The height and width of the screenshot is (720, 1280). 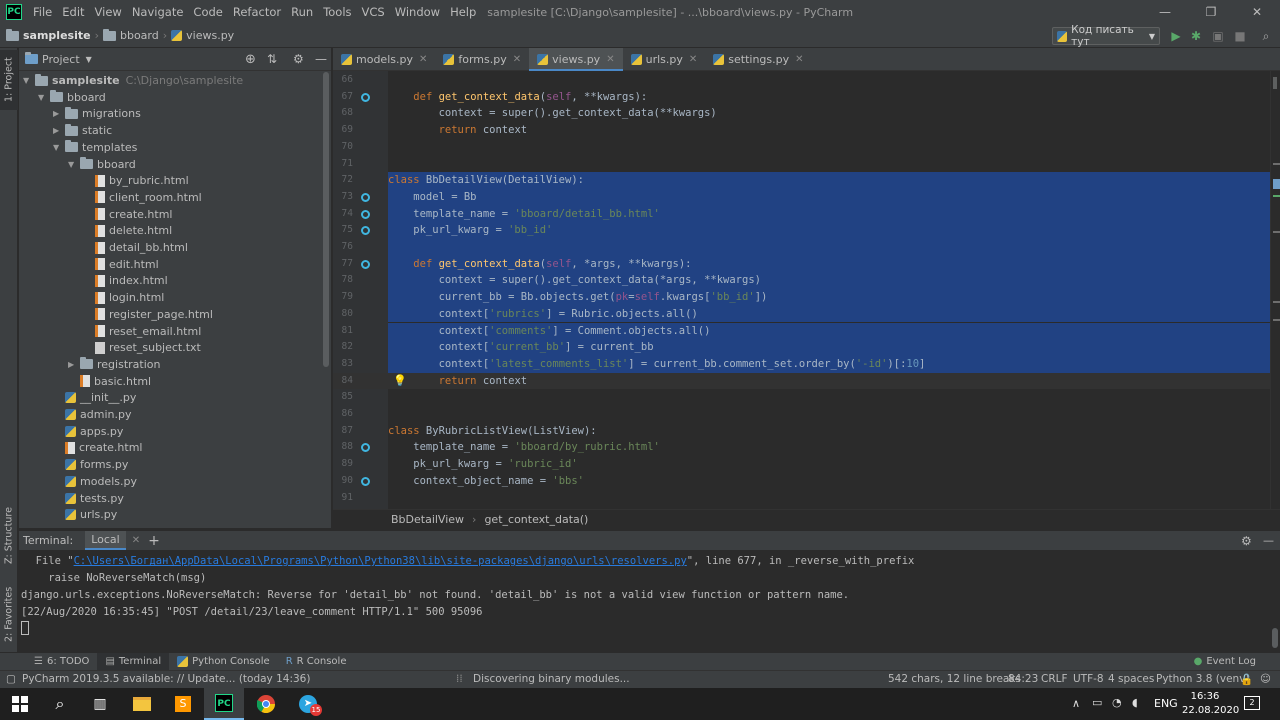 What do you see at coordinates (343, 431) in the screenshot?
I see `line-number: 87` at bounding box center [343, 431].